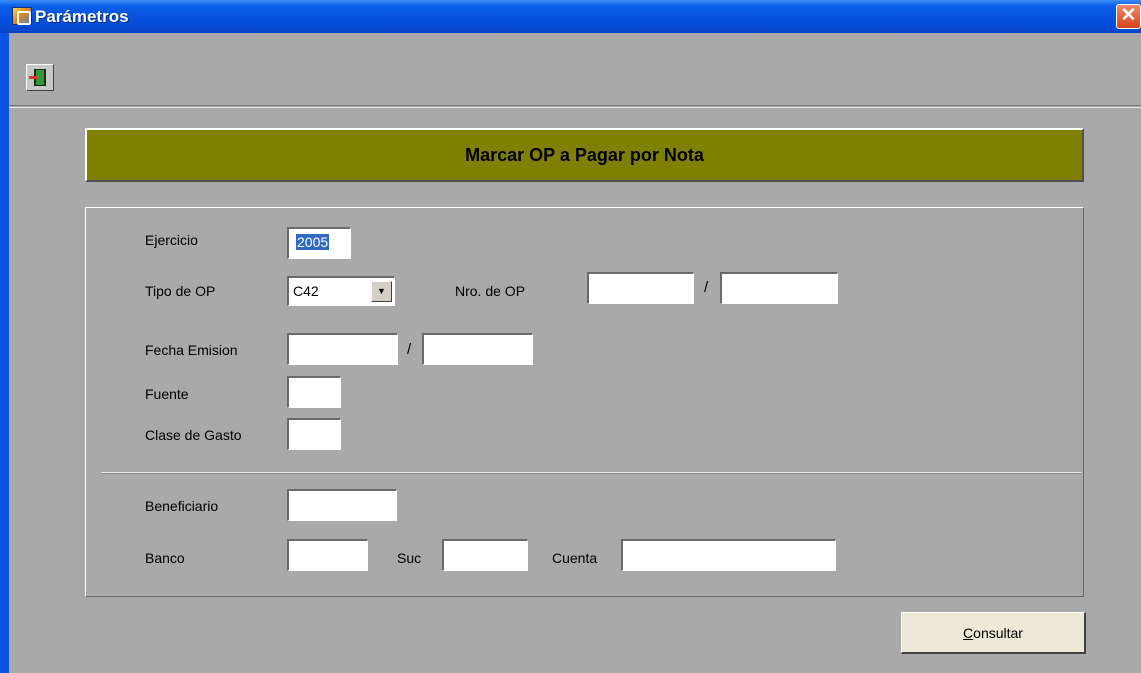 The width and height of the screenshot is (1141, 673). I want to click on fecha-emision-label: Fecha Emision, so click(191, 350).